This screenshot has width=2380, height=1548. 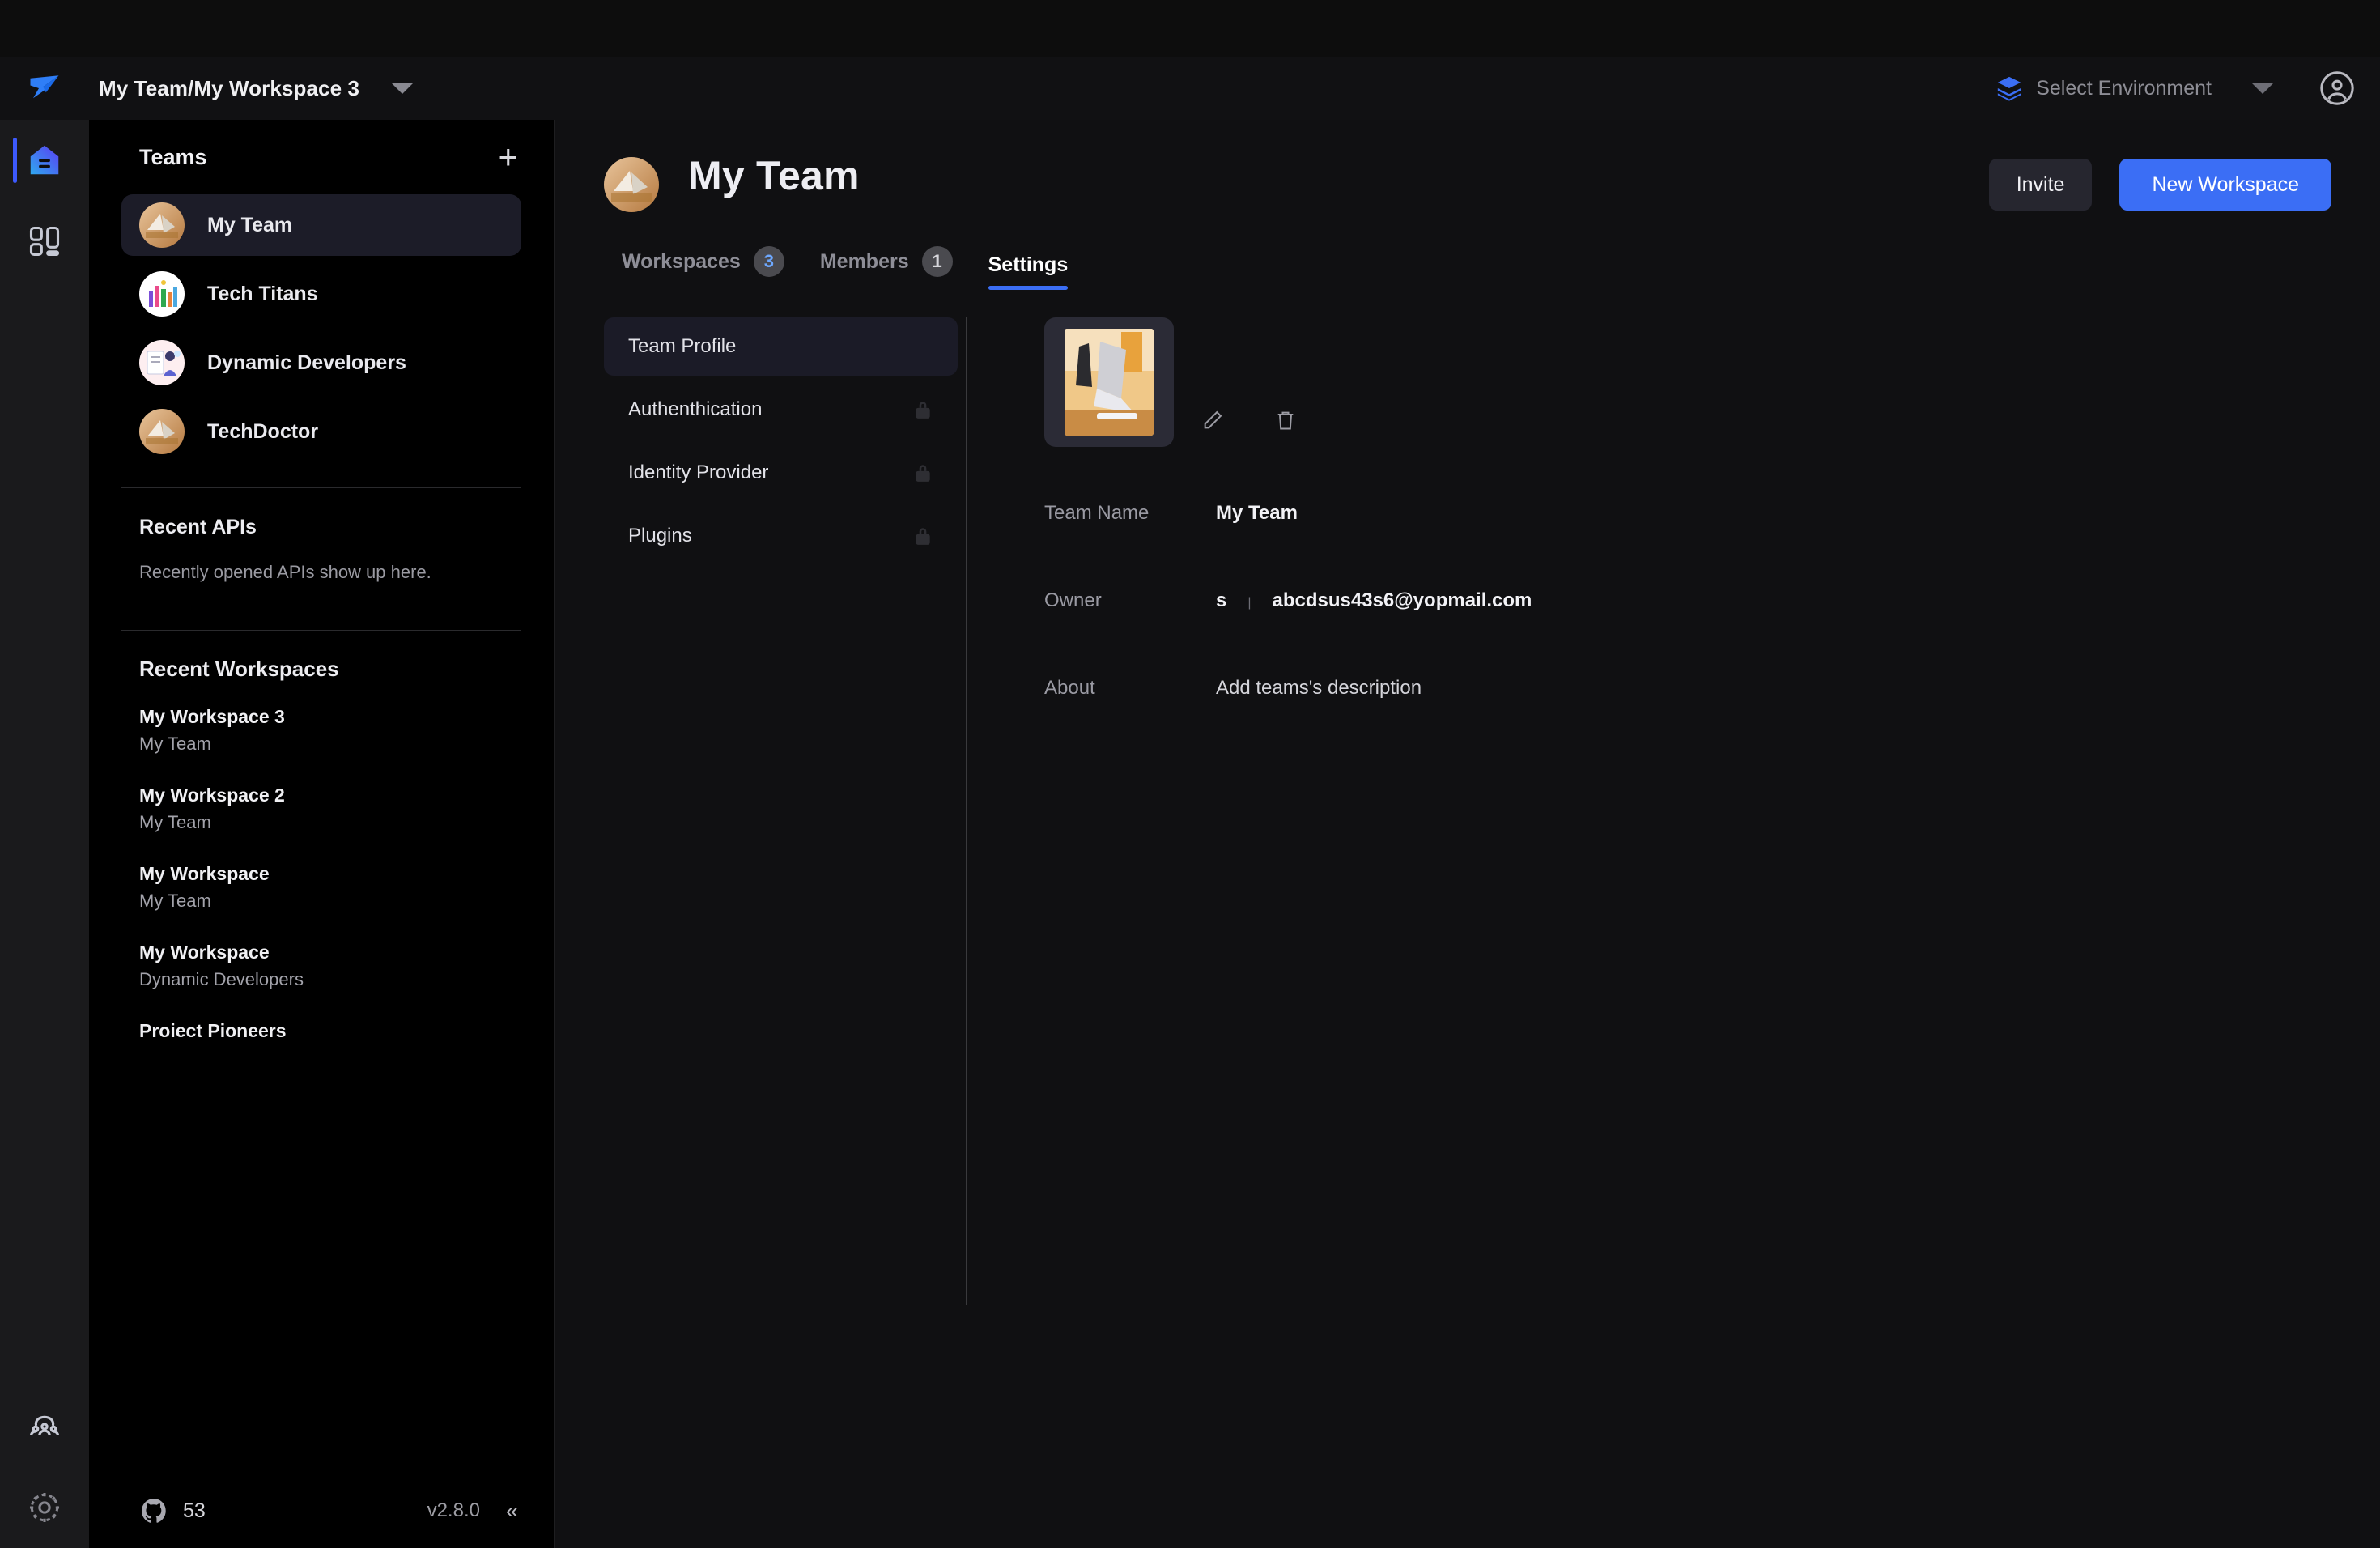 I want to click on owner-name: s, so click(x=1221, y=600).